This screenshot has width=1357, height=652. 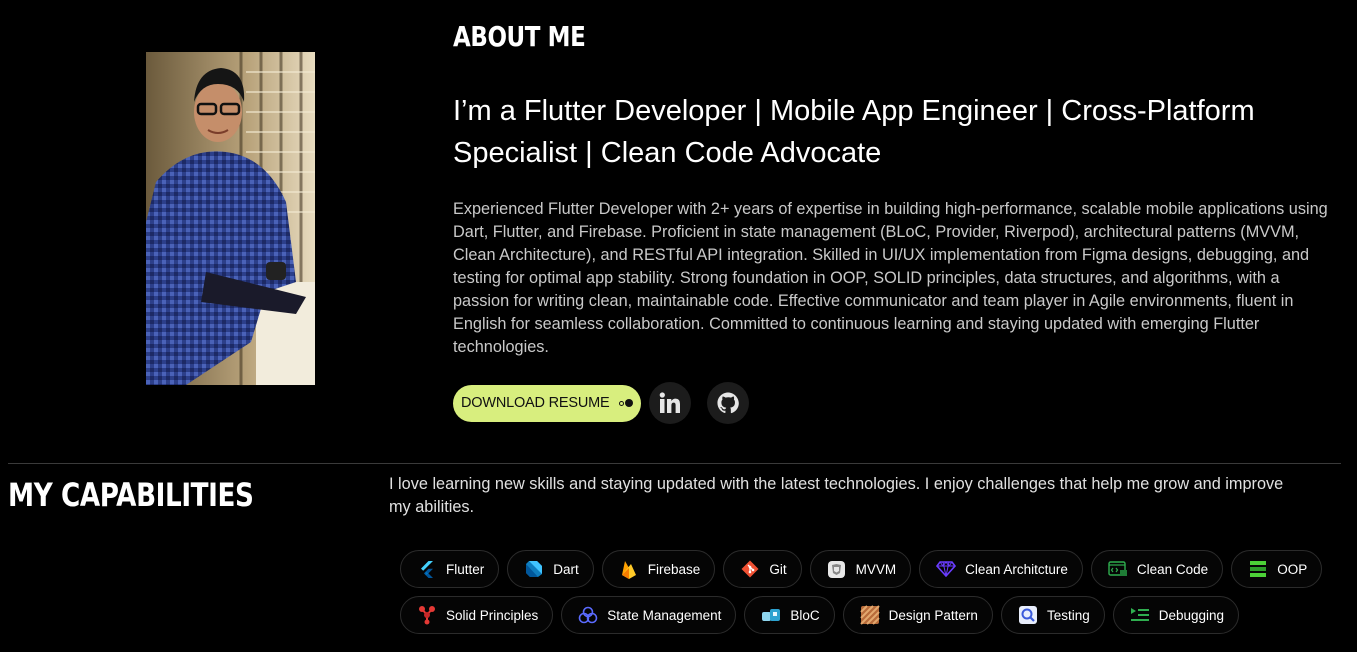 I want to click on github-icon, so click(x=728, y=403).